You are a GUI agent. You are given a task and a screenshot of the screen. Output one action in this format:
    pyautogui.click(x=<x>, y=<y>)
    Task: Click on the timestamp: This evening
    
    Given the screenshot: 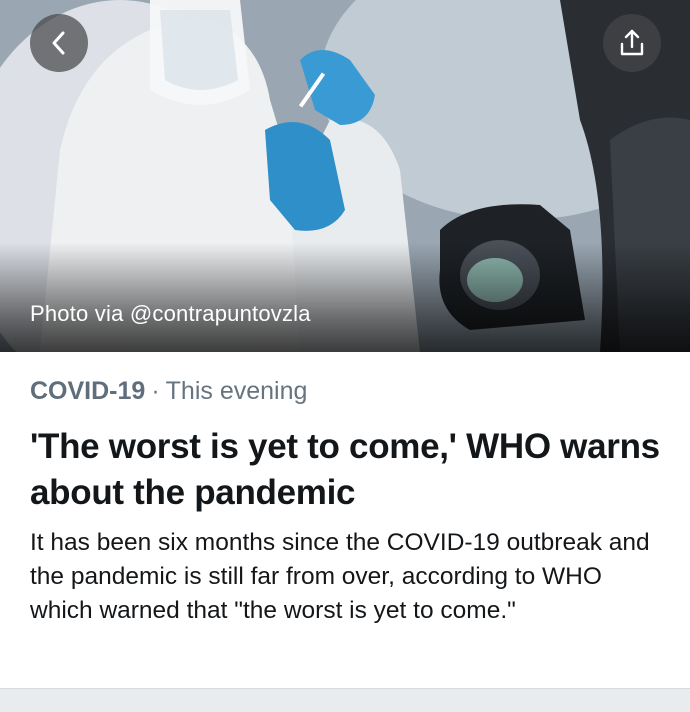 What is the action you would take?
    pyautogui.click(x=236, y=391)
    